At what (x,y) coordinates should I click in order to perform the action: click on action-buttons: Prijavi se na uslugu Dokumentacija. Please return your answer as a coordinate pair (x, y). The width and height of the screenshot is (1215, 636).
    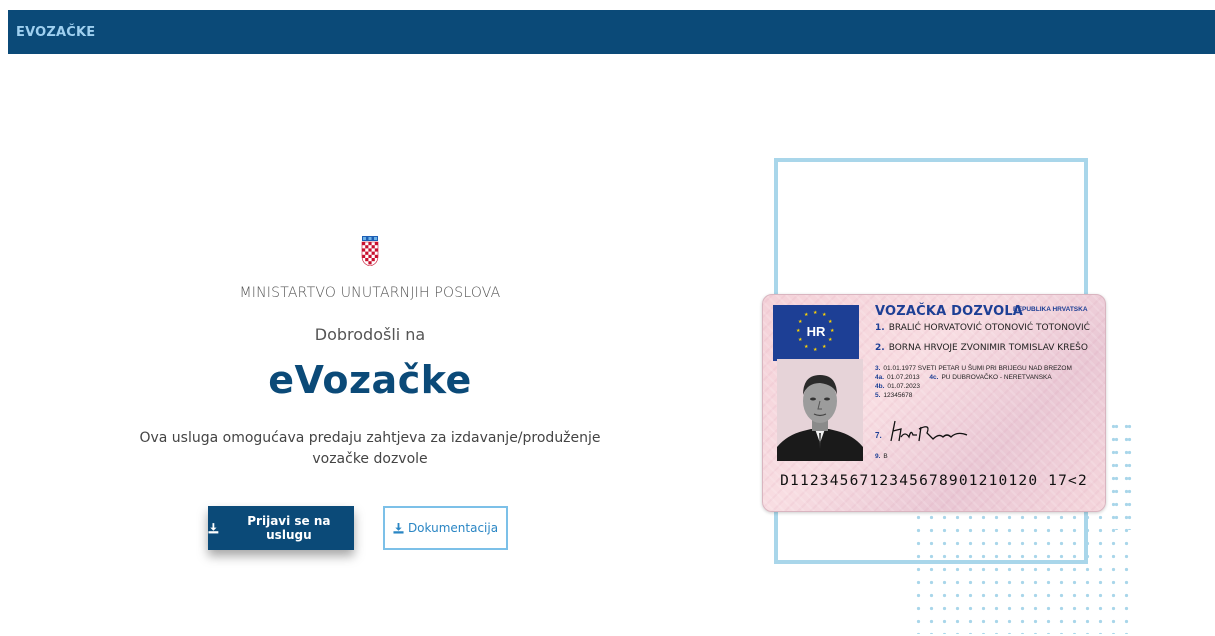
    Looking at the image, I should click on (408, 531).